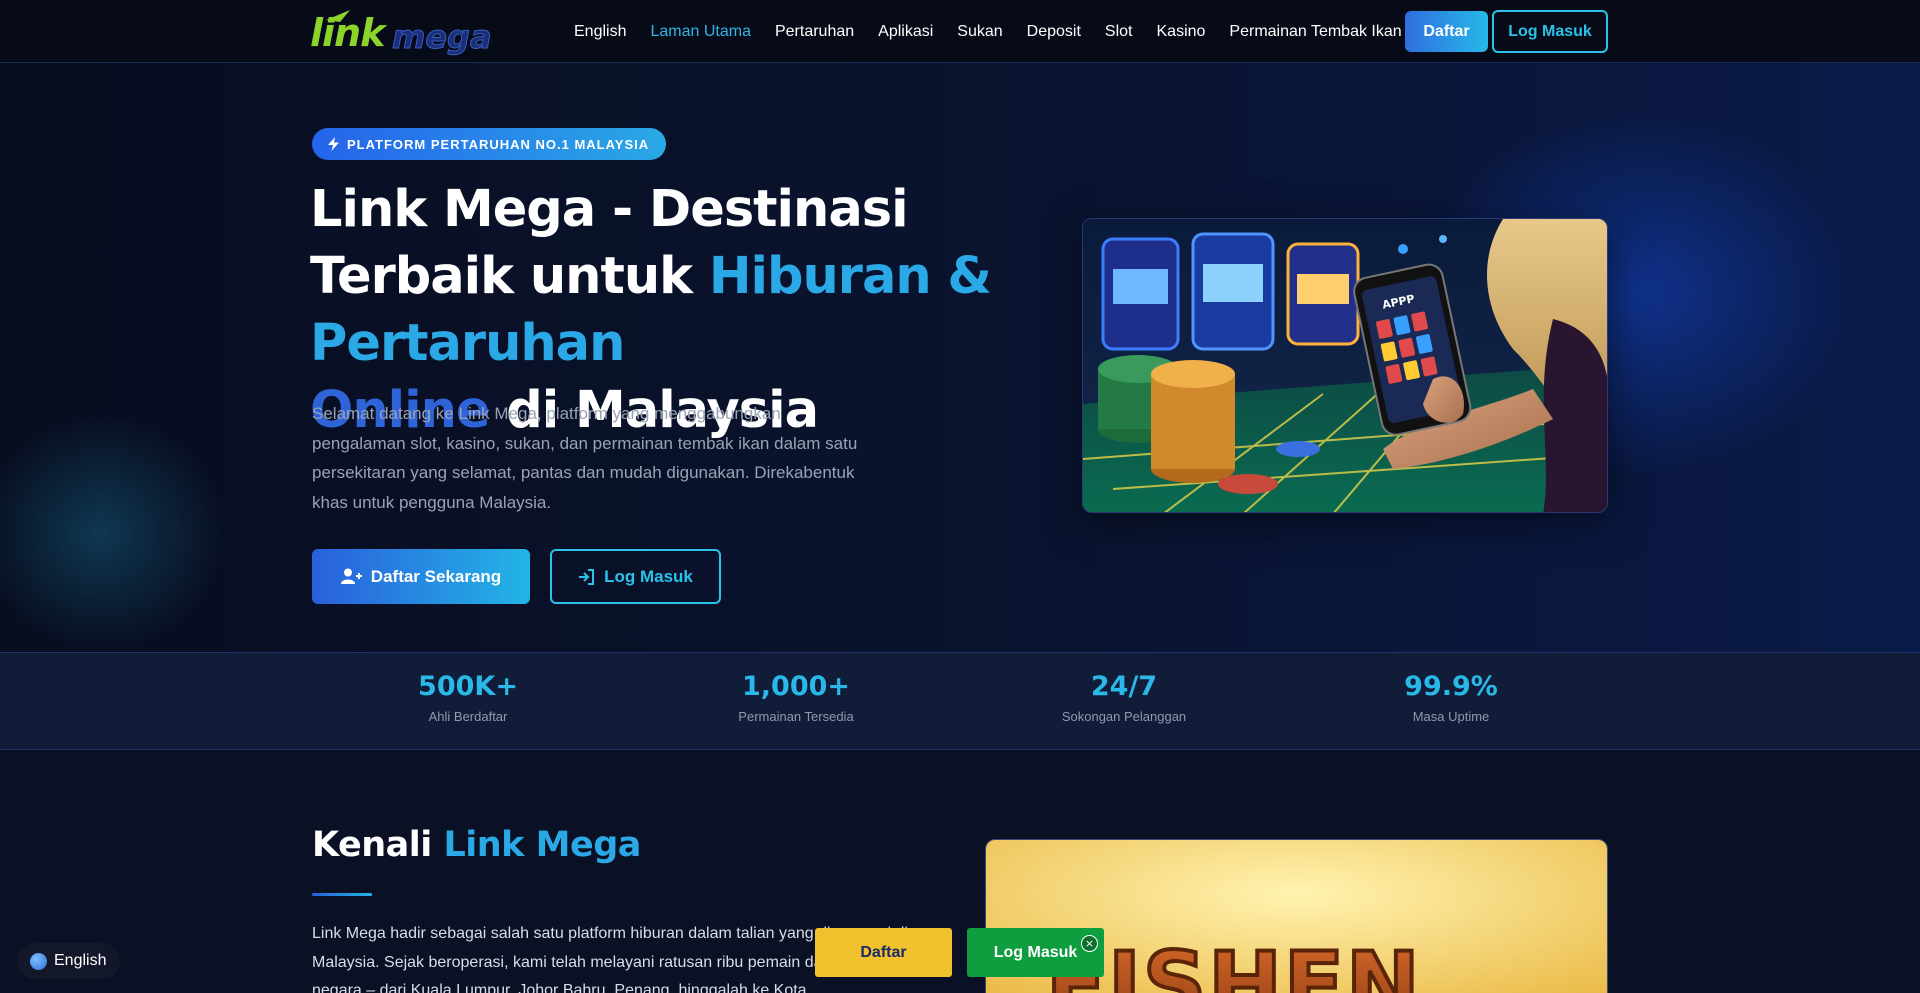  I want to click on nav-link-pertaruhan: Pertaruhan, so click(814, 32).